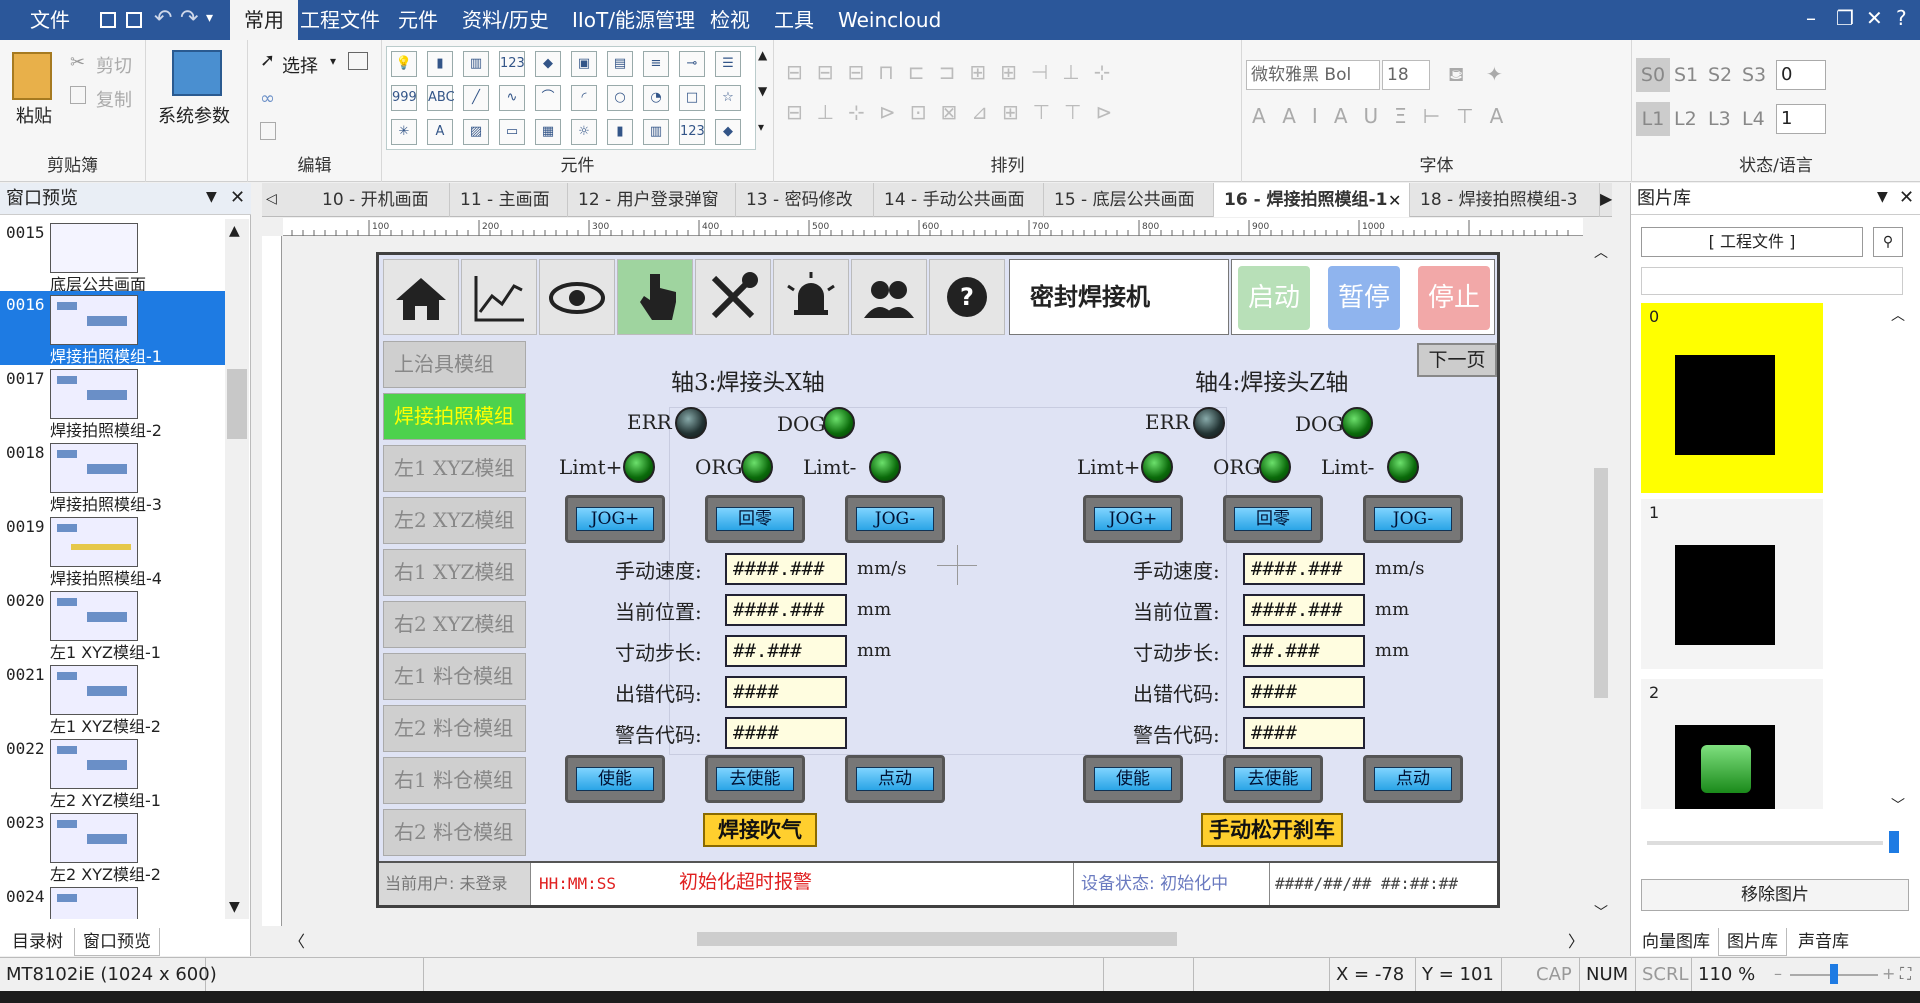 Image resolution: width=1920 pixels, height=1003 pixels. What do you see at coordinates (1454, 298) in the screenshot?
I see `stop-button: 停止` at bounding box center [1454, 298].